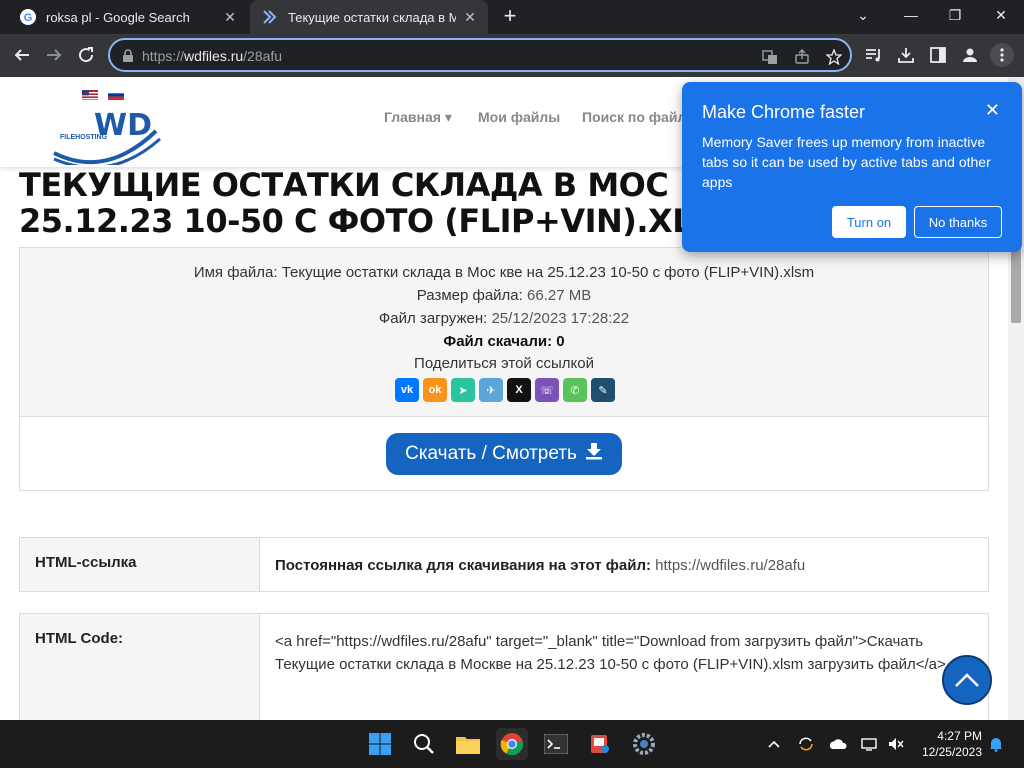  I want to click on viber-icon: ☏, so click(547, 390).